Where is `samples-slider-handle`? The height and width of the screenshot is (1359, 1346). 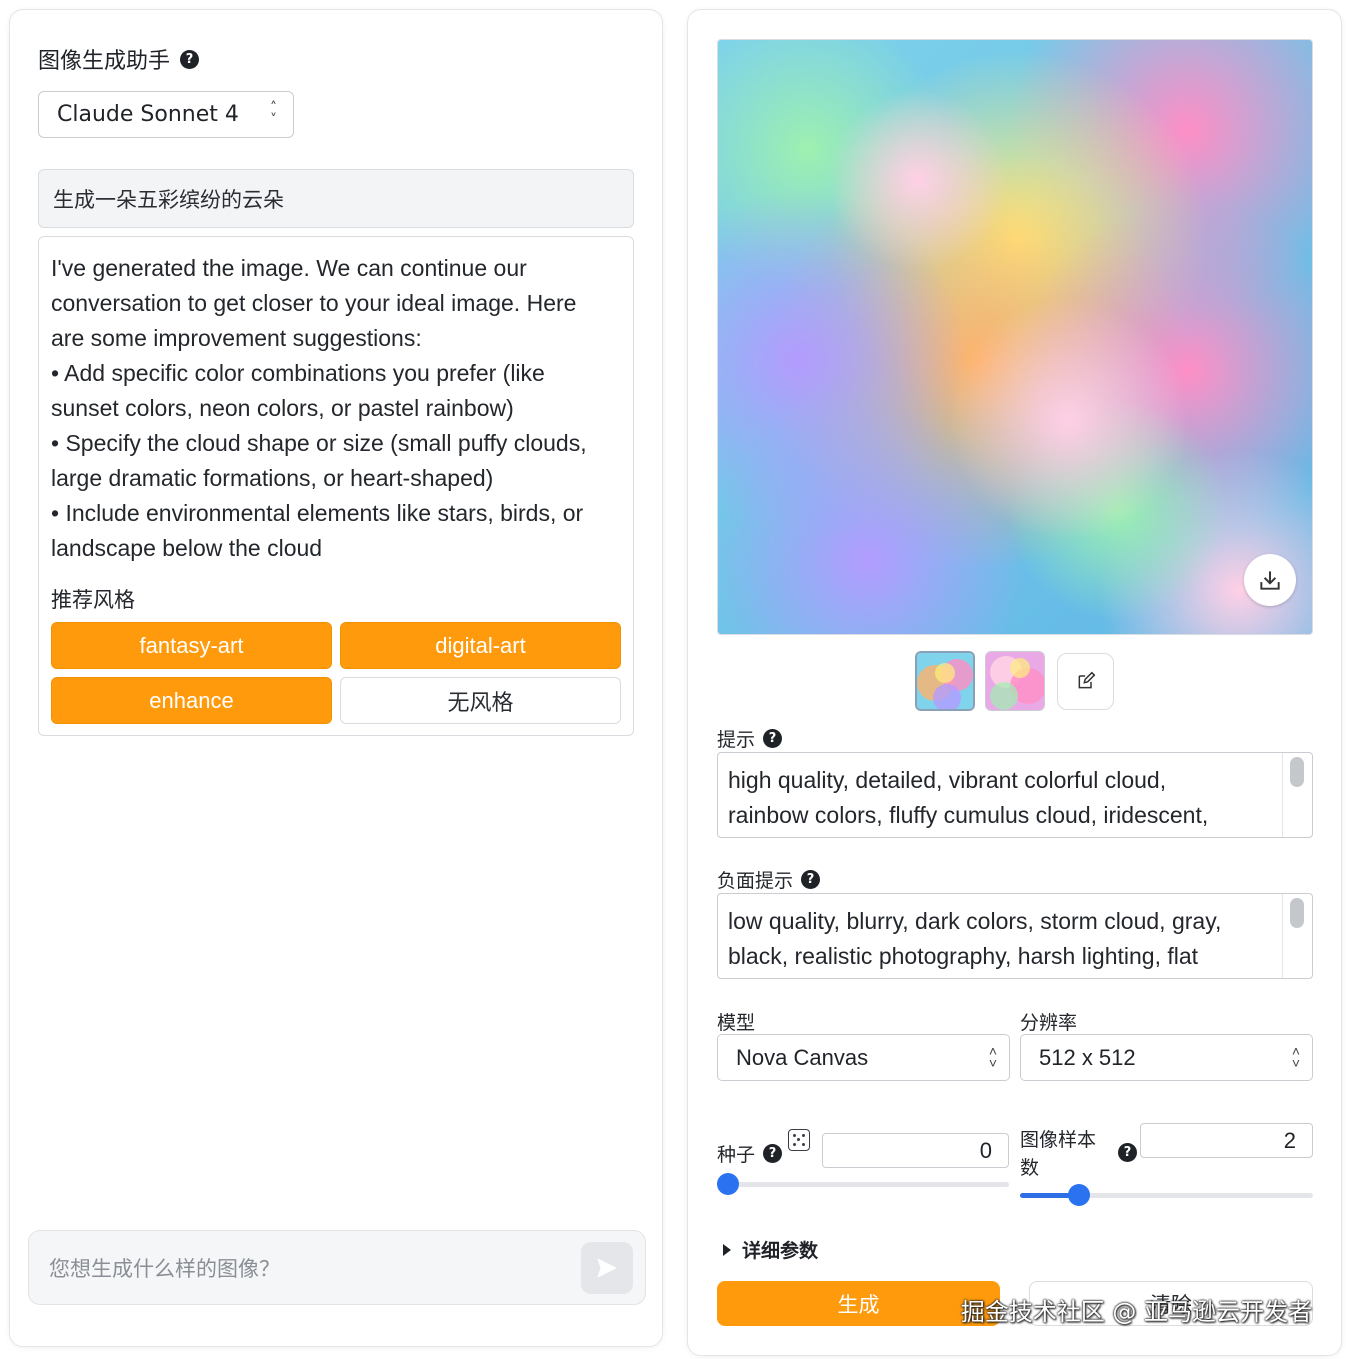
samples-slider-handle is located at coordinates (1078, 1195).